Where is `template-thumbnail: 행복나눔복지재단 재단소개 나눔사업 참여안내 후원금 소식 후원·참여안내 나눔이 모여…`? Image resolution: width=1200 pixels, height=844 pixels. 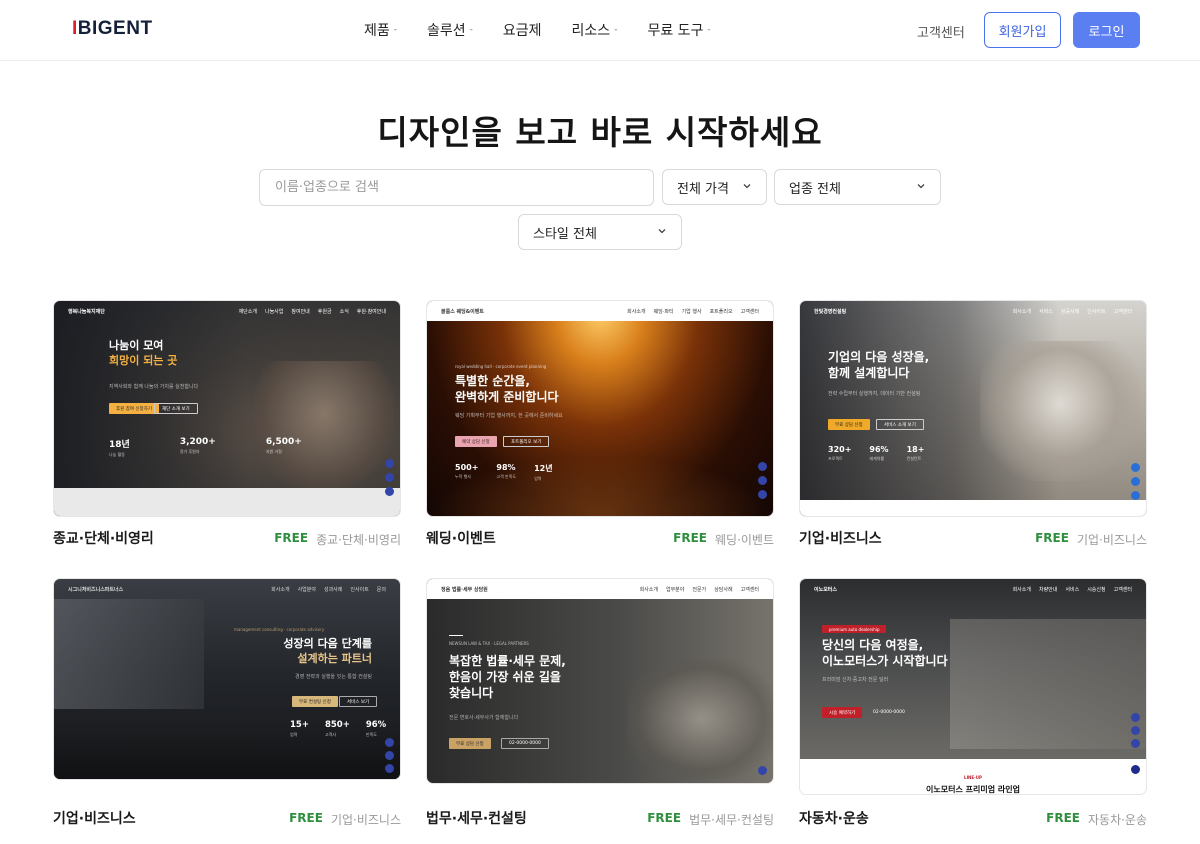 template-thumbnail: 행복나눔복지재단 재단소개 나눔사업 참여안내 후원금 소식 후원·참여안내 나눔이 모여… is located at coordinates (227, 408).